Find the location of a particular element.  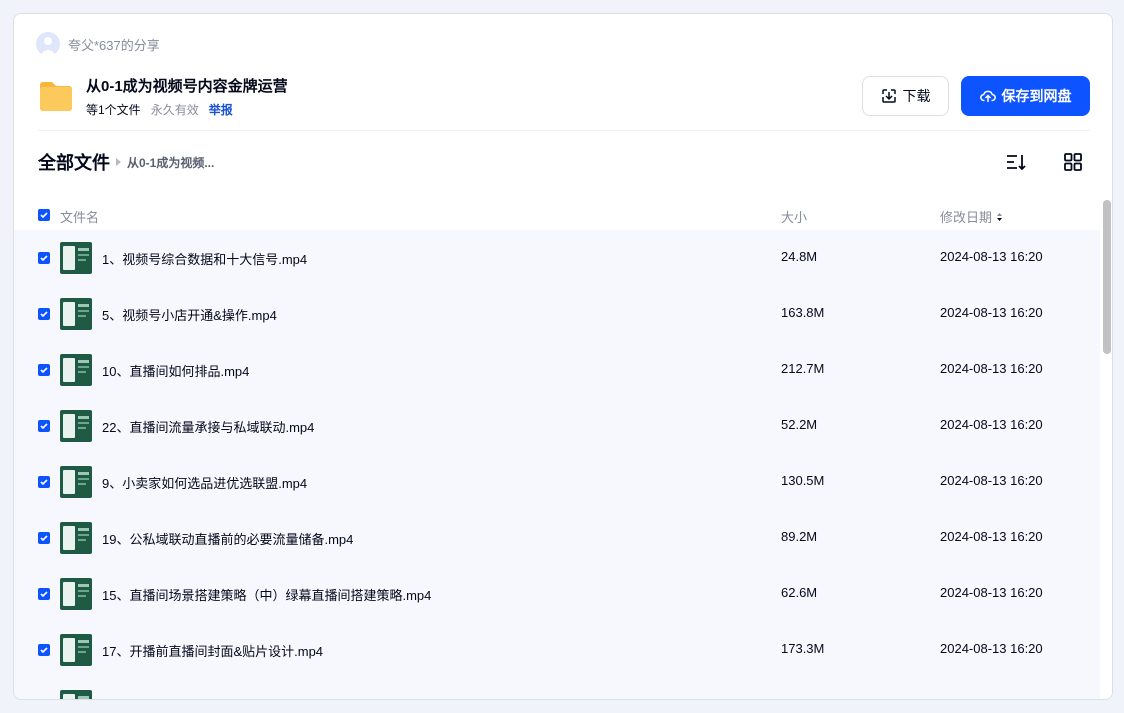

file-name: 19、公私域联动直播前的必要流量储备.mp4 is located at coordinates (227, 538).